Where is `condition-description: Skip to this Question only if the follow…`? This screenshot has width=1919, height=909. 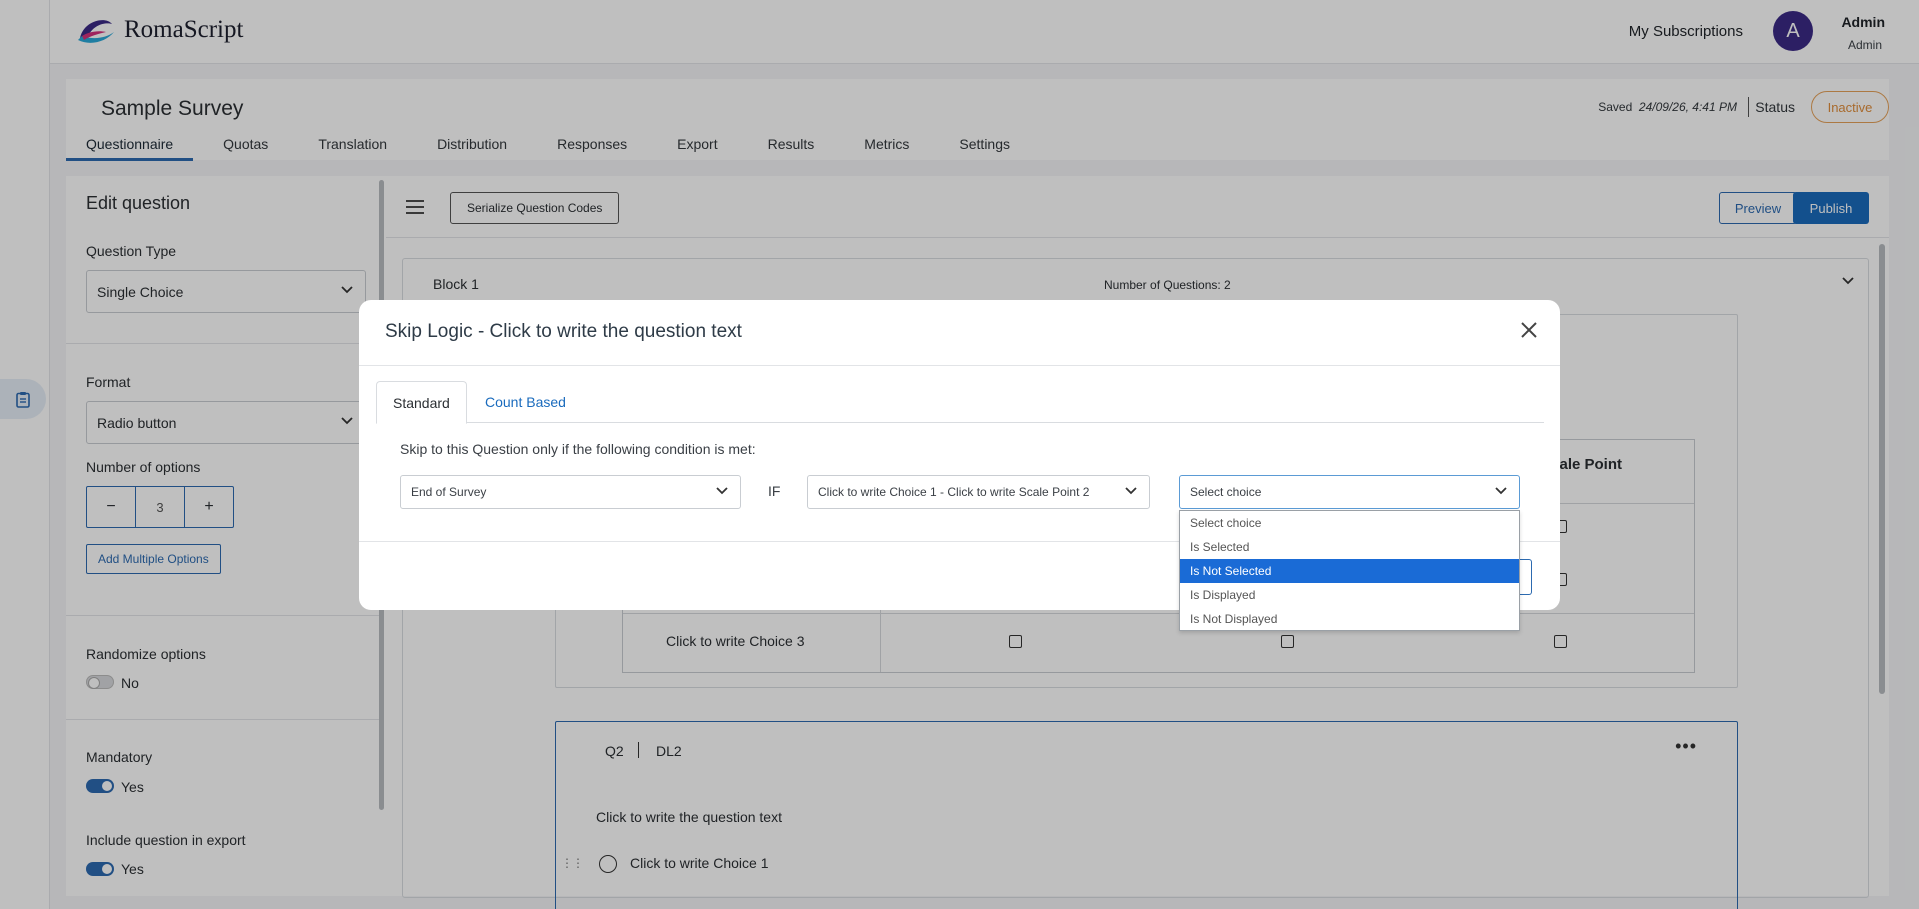 condition-description: Skip to this Question only if the follow… is located at coordinates (578, 449).